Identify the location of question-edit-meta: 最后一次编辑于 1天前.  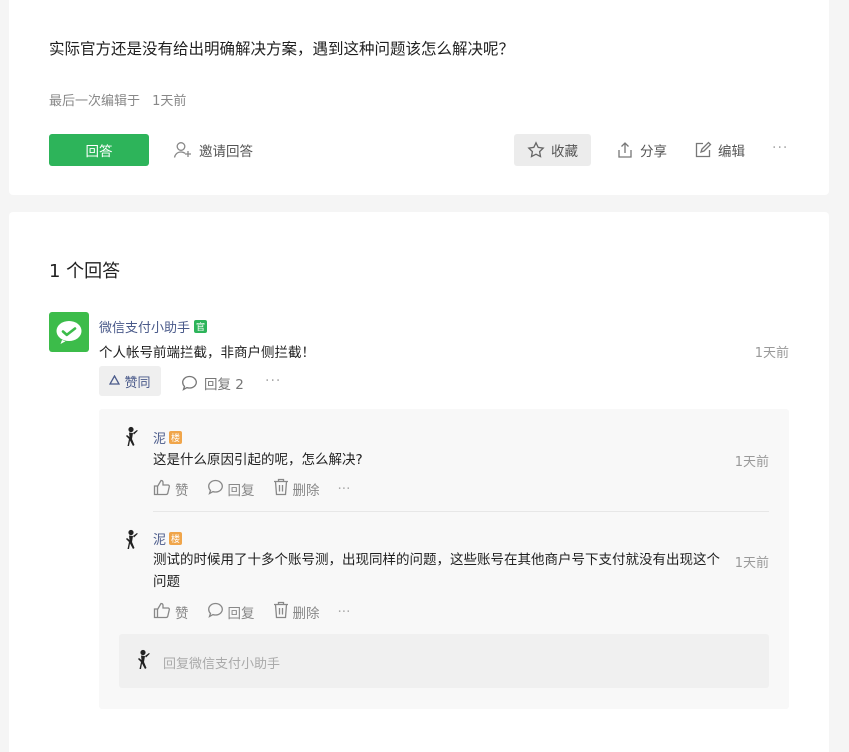
(121, 99).